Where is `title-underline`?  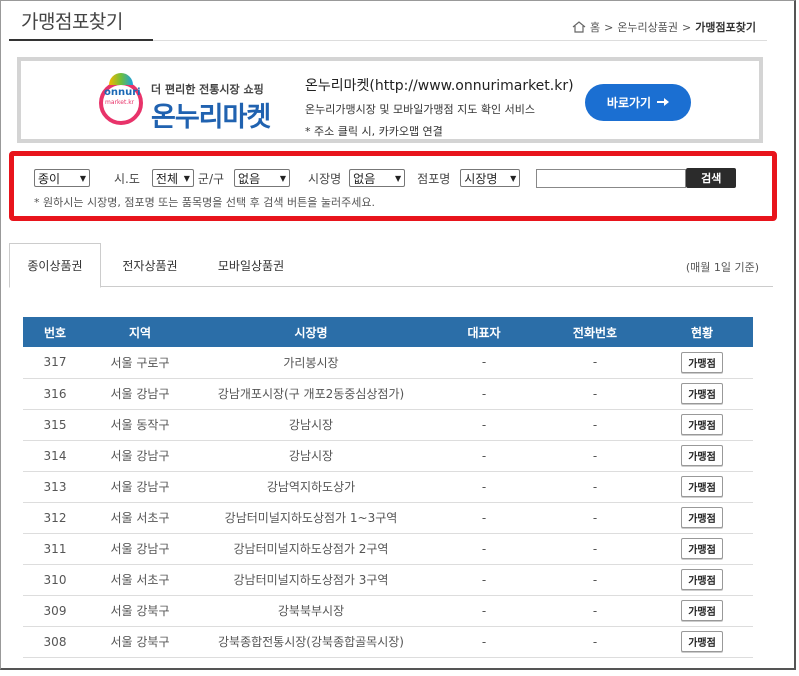
title-underline is located at coordinates (81, 40).